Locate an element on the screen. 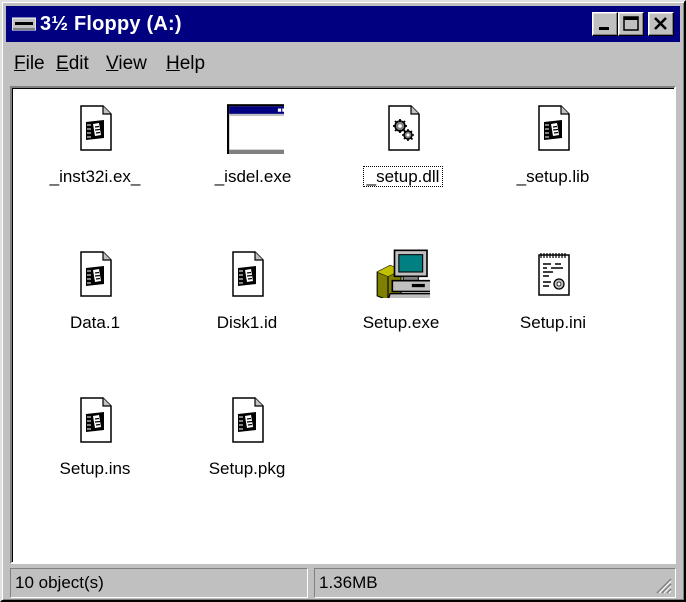  file-name: _inst32i.ex_ is located at coordinates (95, 177).